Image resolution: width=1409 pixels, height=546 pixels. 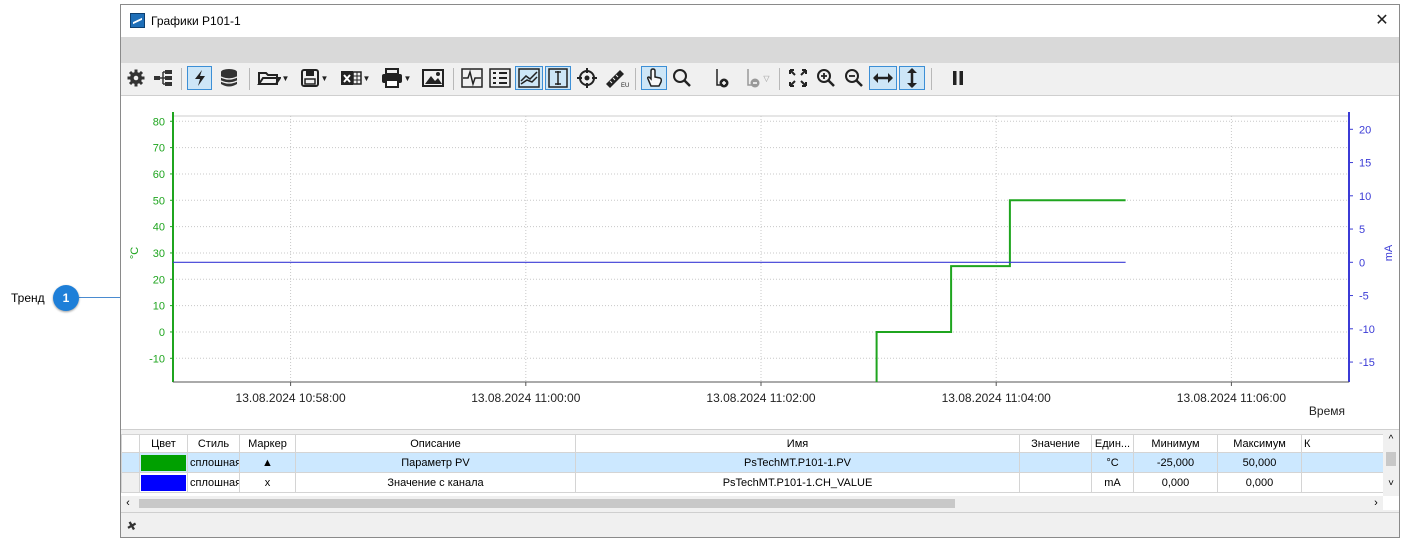 What do you see at coordinates (159, 254) in the screenshot?
I see `y-left-tick-label: 30` at bounding box center [159, 254].